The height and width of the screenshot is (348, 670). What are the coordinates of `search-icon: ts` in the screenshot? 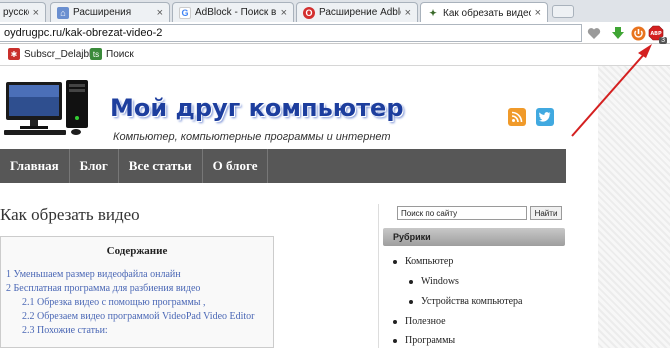 It's located at (96, 54).